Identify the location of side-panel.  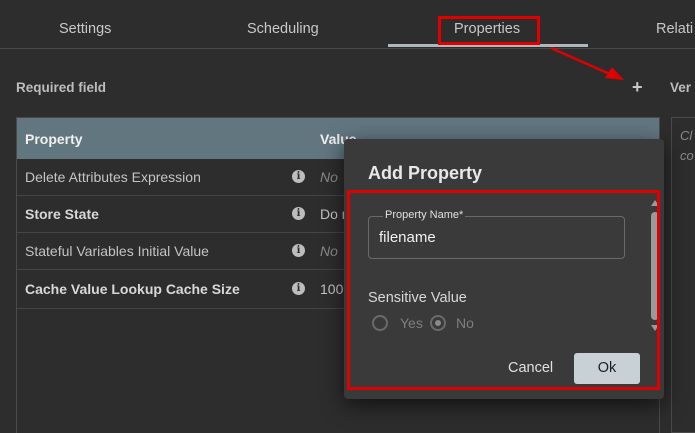
(683, 275).